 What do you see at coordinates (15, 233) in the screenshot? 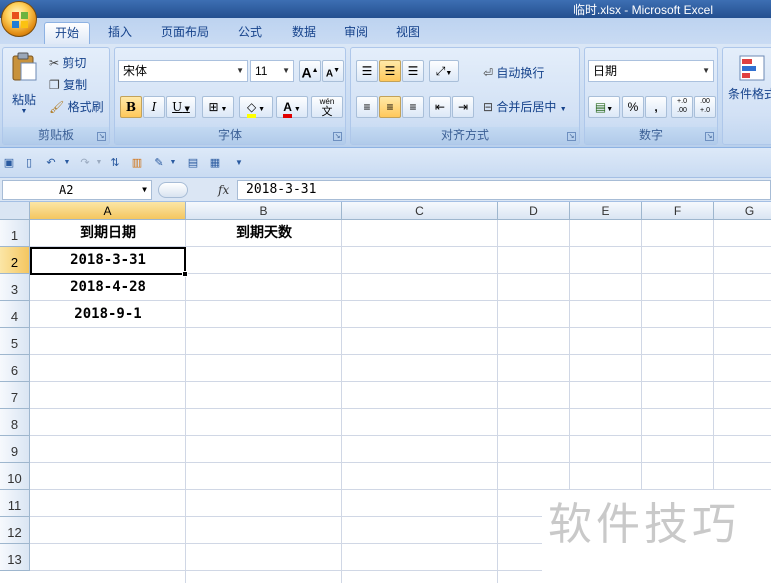
I see `row-header-1: 1` at bounding box center [15, 233].